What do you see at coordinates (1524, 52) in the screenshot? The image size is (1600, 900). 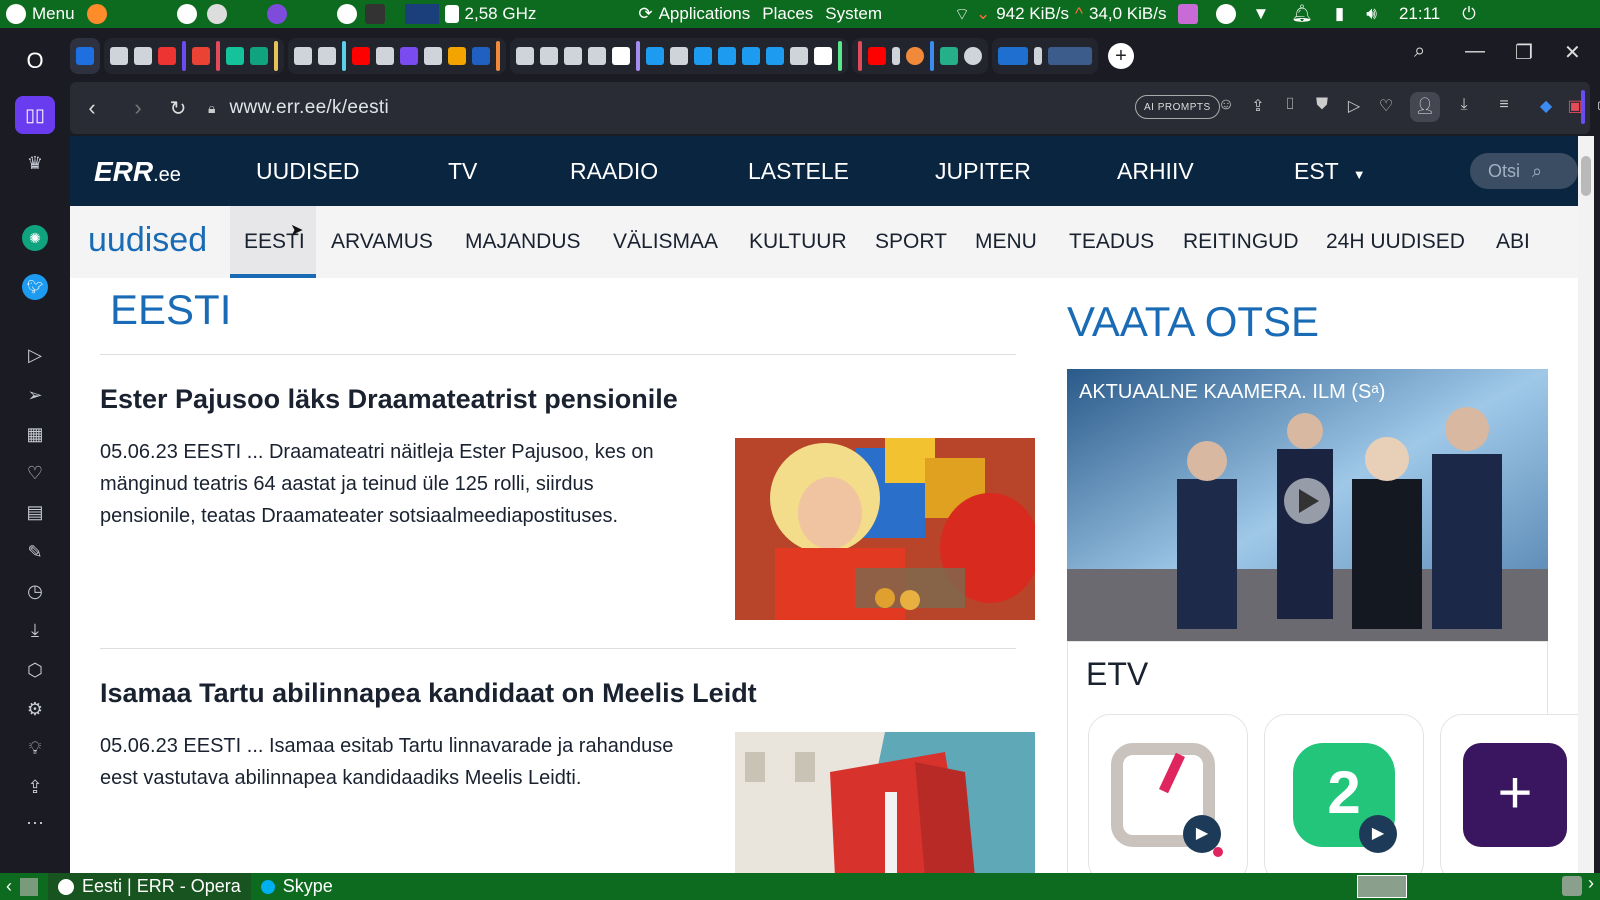 I see `maximize-button: ❐` at bounding box center [1524, 52].